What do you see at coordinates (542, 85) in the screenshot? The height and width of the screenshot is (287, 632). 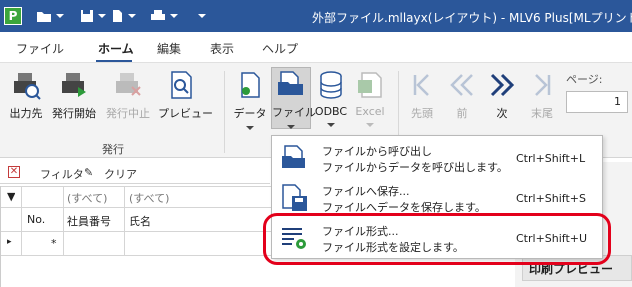 I see `last-icon` at bounding box center [542, 85].